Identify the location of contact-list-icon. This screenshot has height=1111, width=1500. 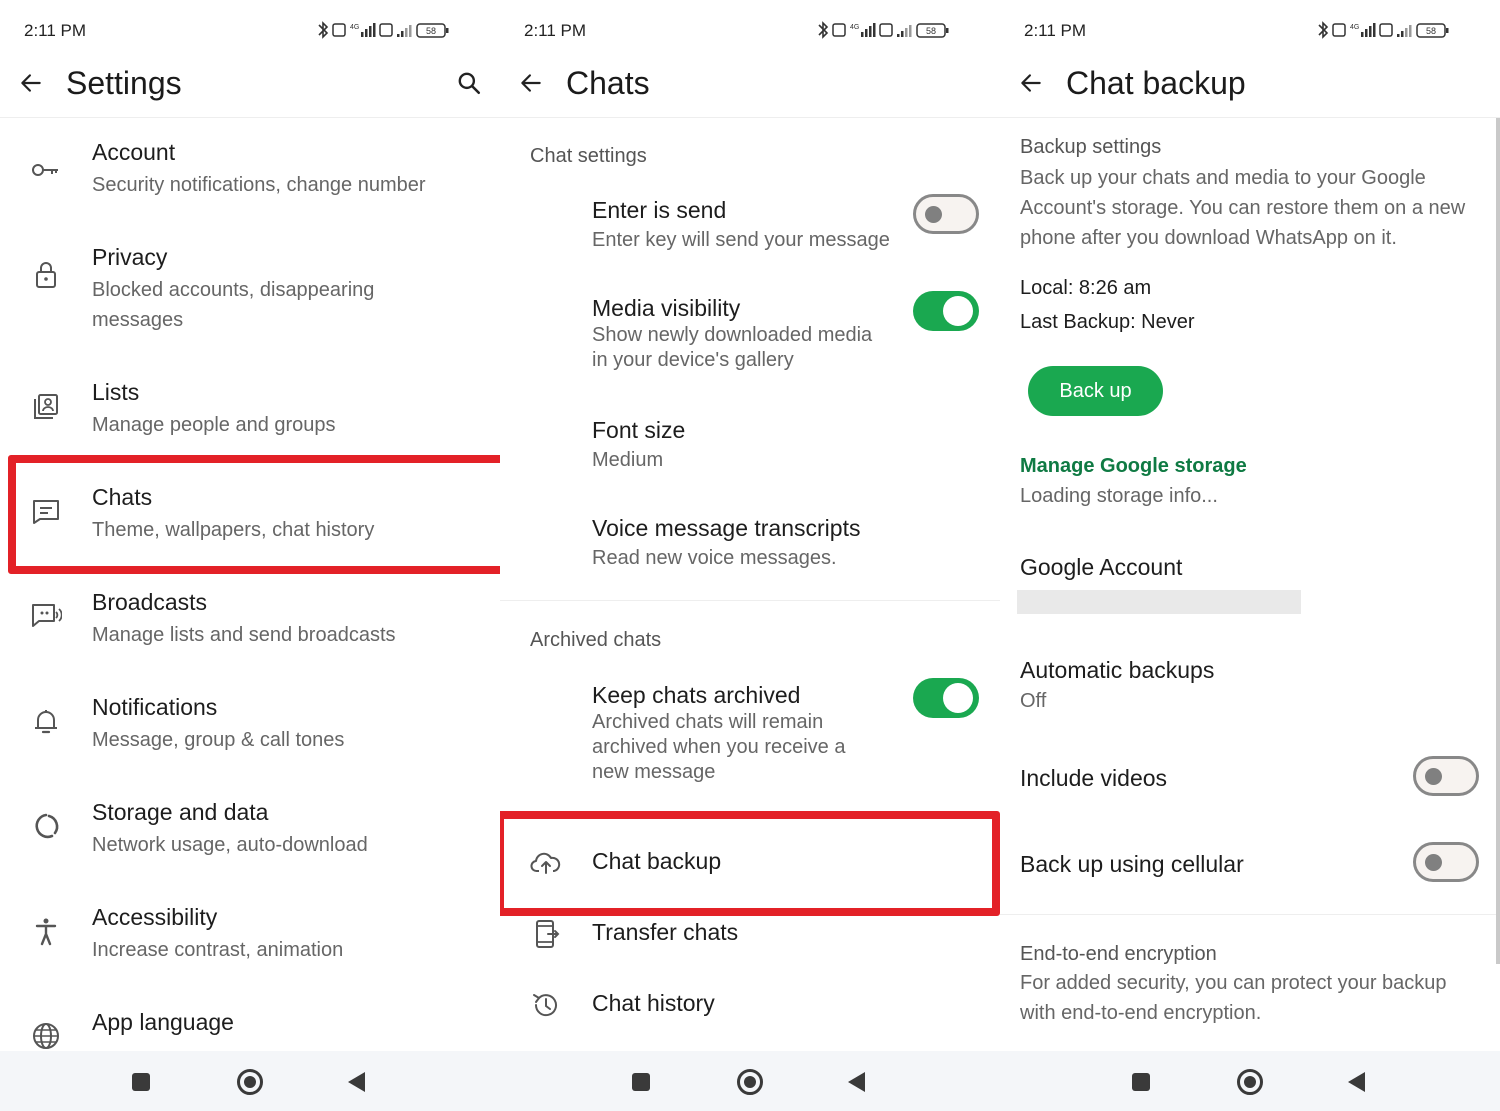
(46, 406).